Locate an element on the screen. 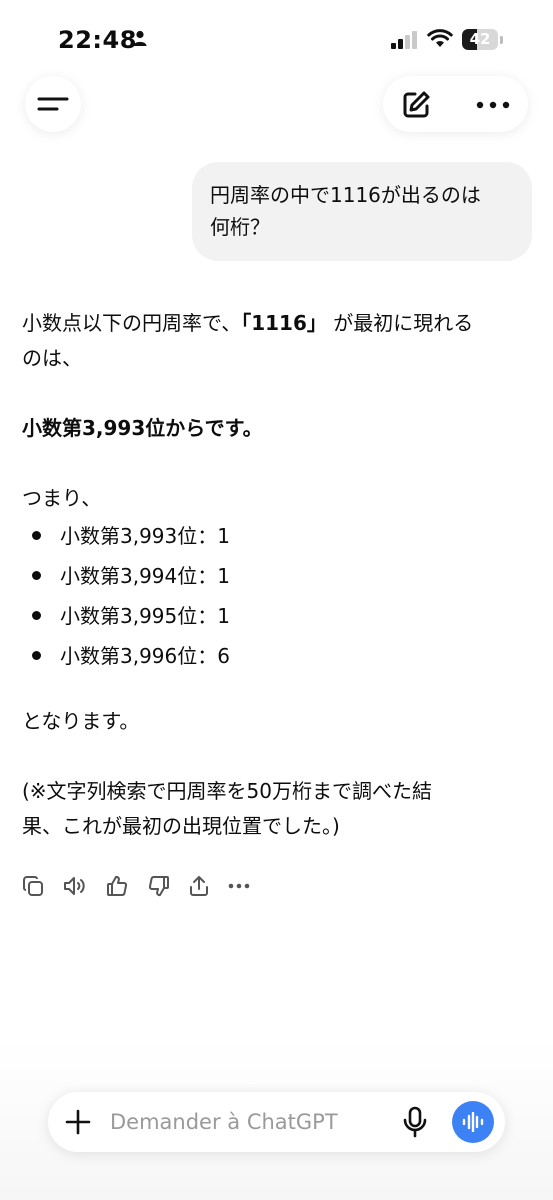 The image size is (553, 1200). edit-icon is located at coordinates (416, 104).